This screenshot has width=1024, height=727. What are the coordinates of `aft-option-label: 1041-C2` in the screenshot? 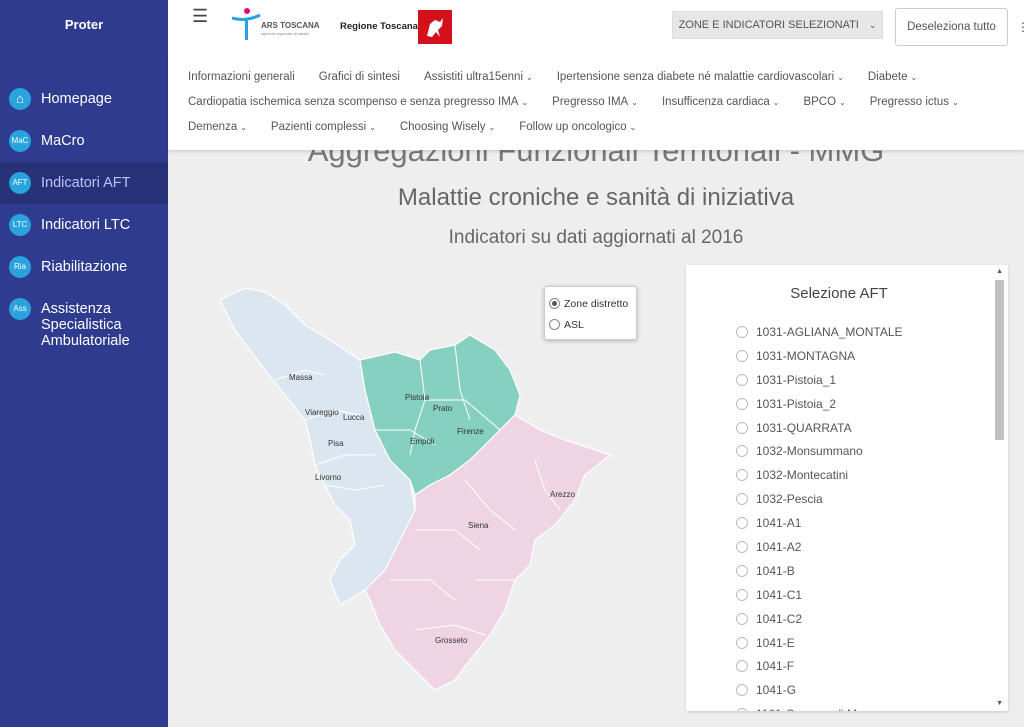 It's located at (779, 618).